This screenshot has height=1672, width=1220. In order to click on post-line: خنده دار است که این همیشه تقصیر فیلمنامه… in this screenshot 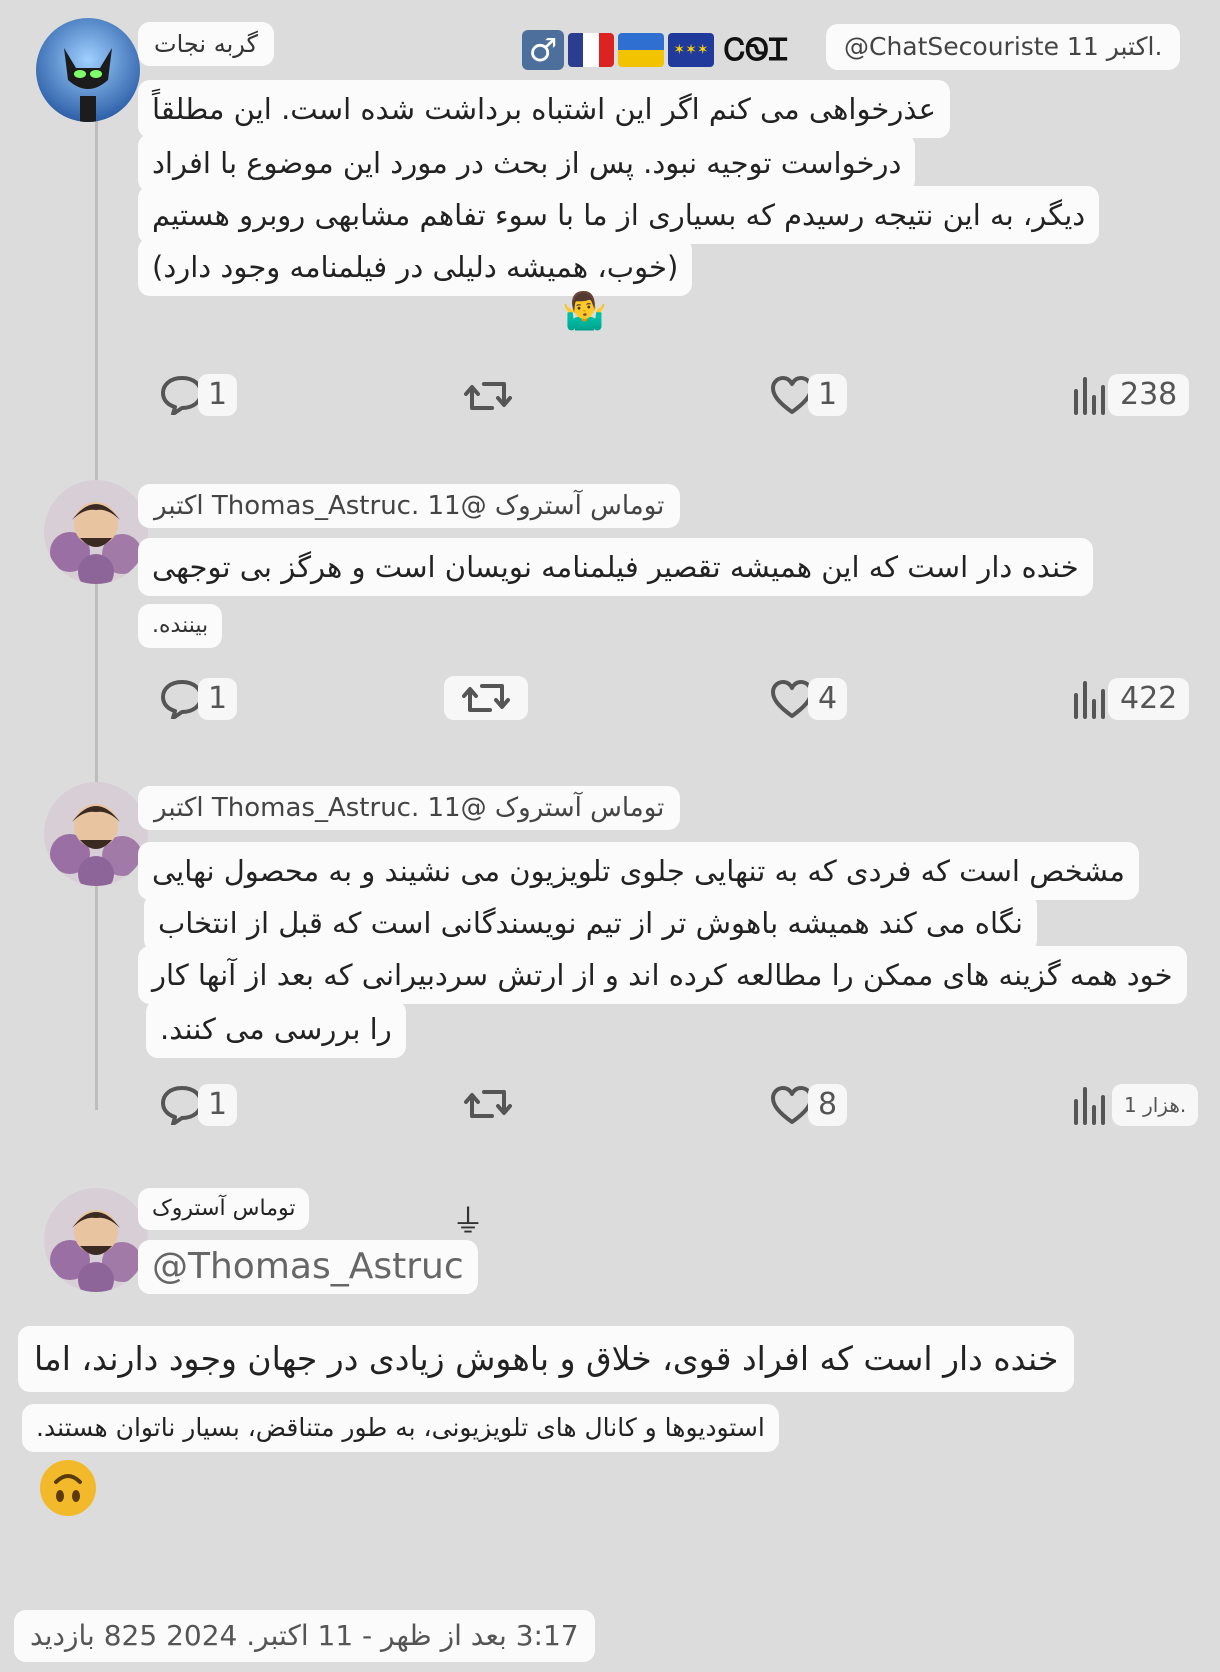, I will do `click(615, 567)`.